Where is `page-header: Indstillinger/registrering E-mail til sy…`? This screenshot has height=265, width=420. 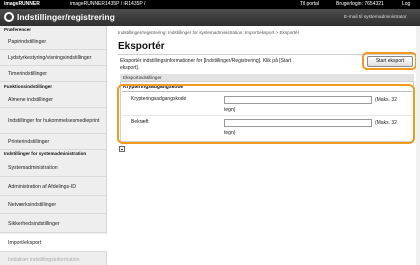 page-header: Indstillinger/registrering E-mail til sy… is located at coordinates (210, 17).